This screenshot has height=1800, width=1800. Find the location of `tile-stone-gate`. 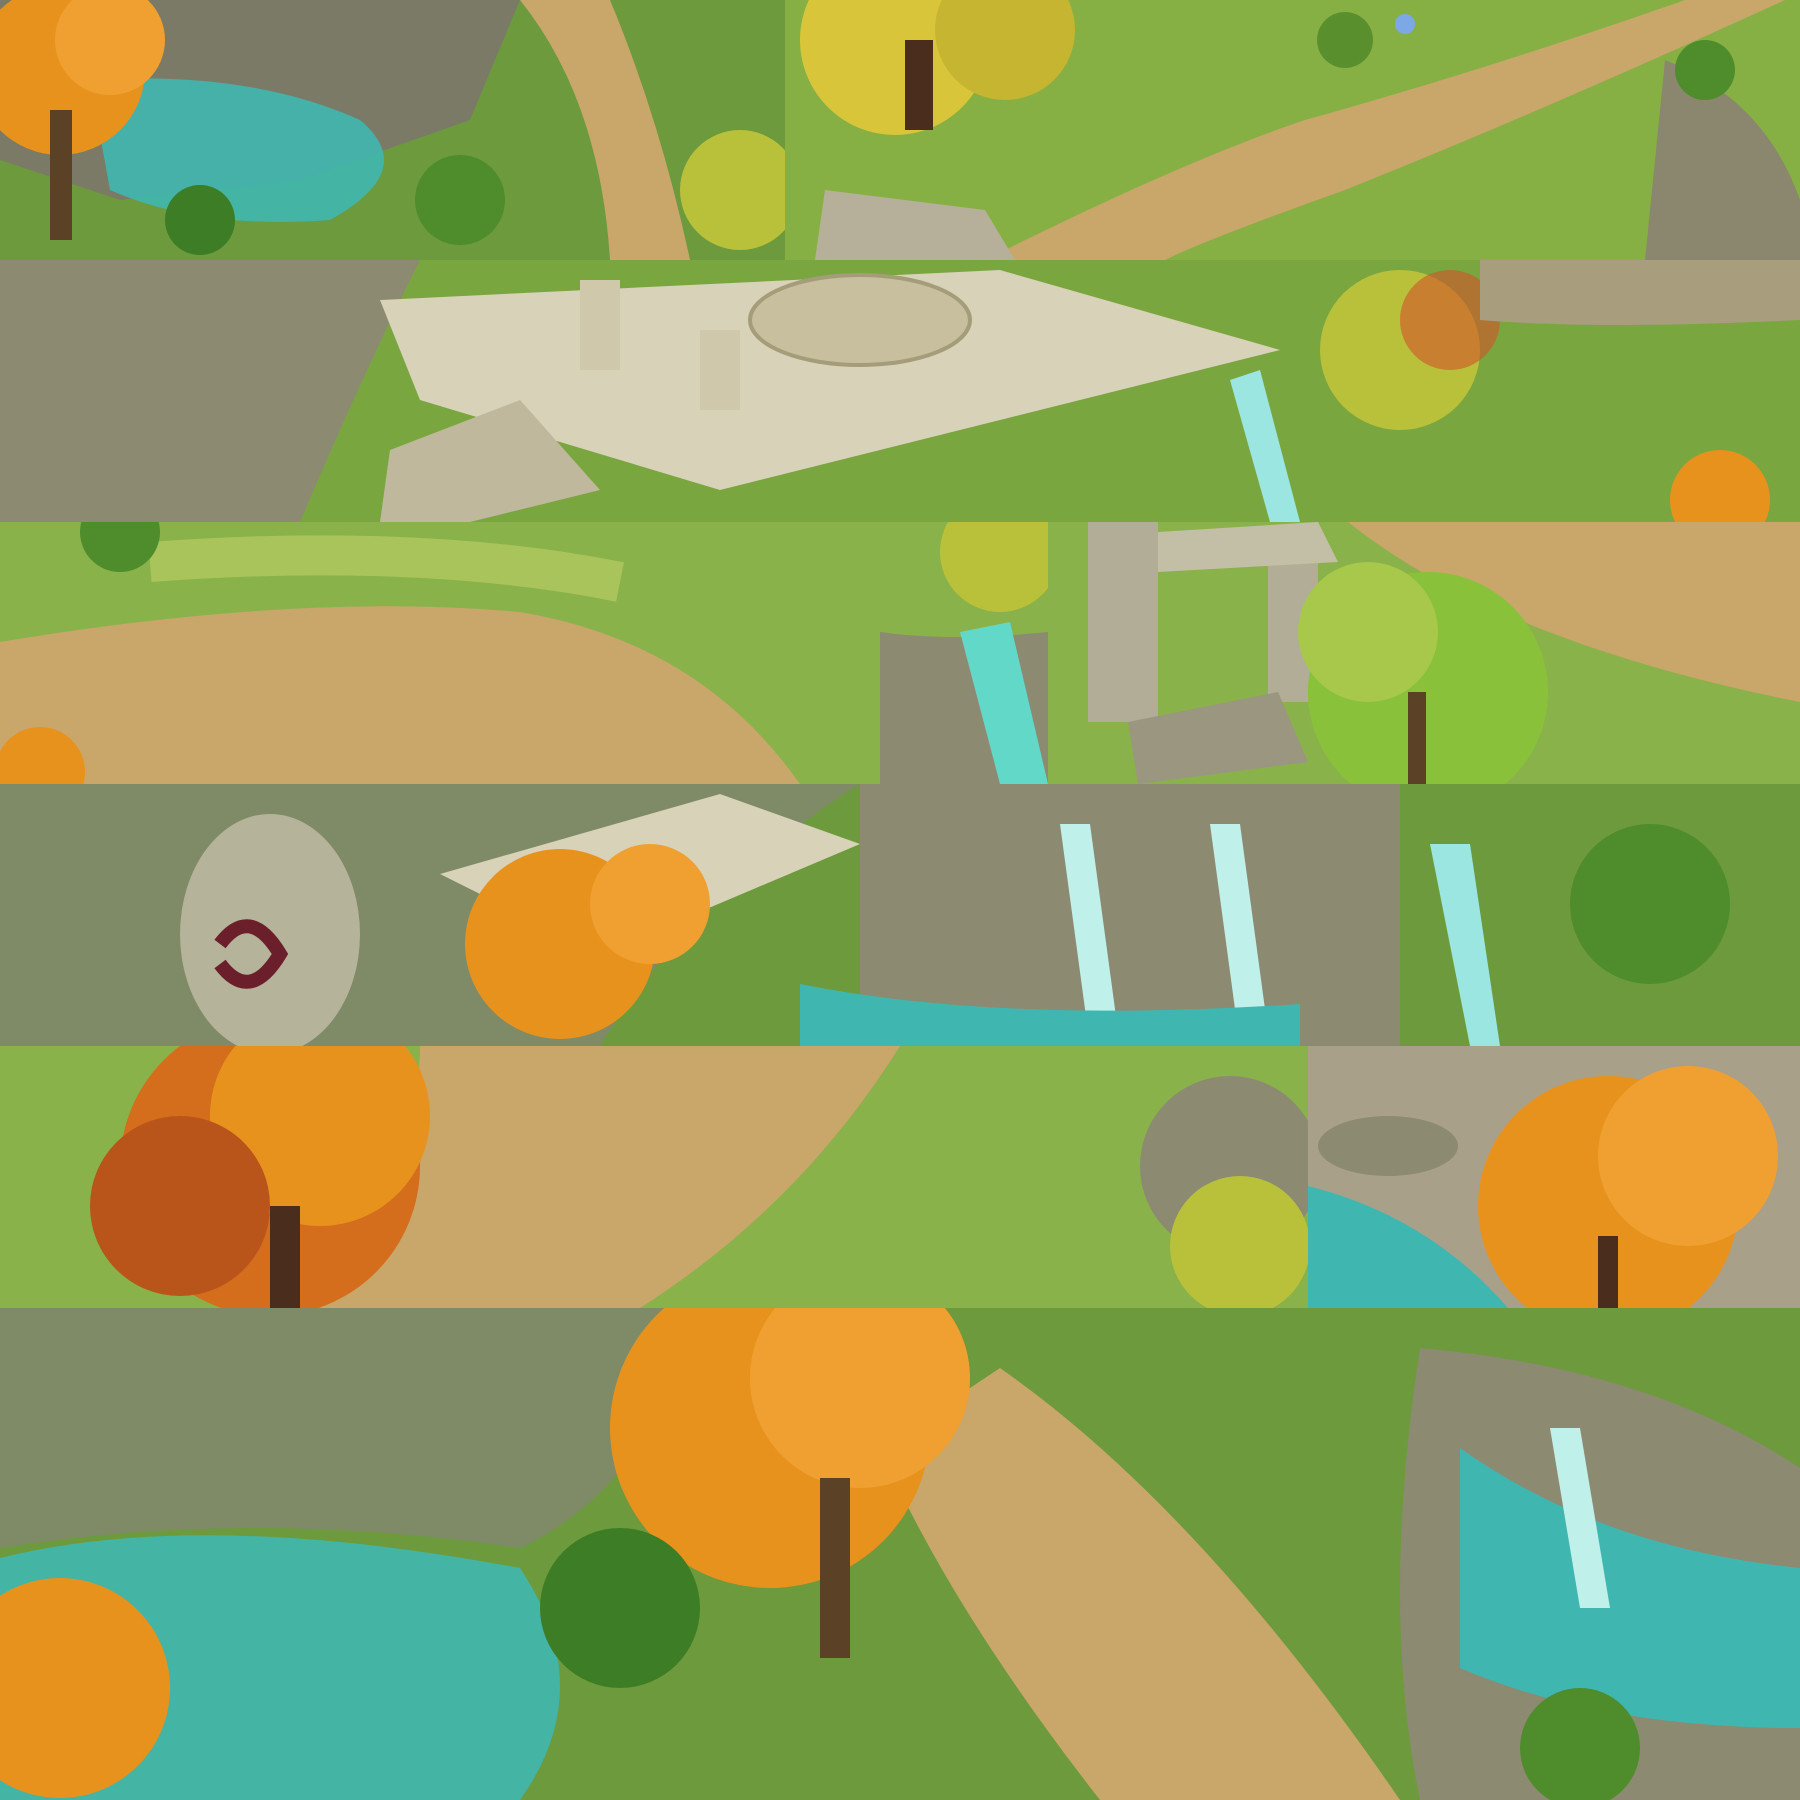

tile-stone-gate is located at coordinates (1424, 653).